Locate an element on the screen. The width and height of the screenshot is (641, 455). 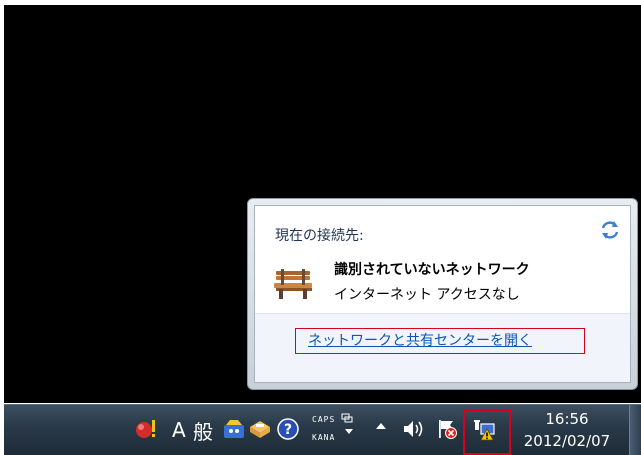
flyout-title: 現在の接続先: is located at coordinates (319, 236).